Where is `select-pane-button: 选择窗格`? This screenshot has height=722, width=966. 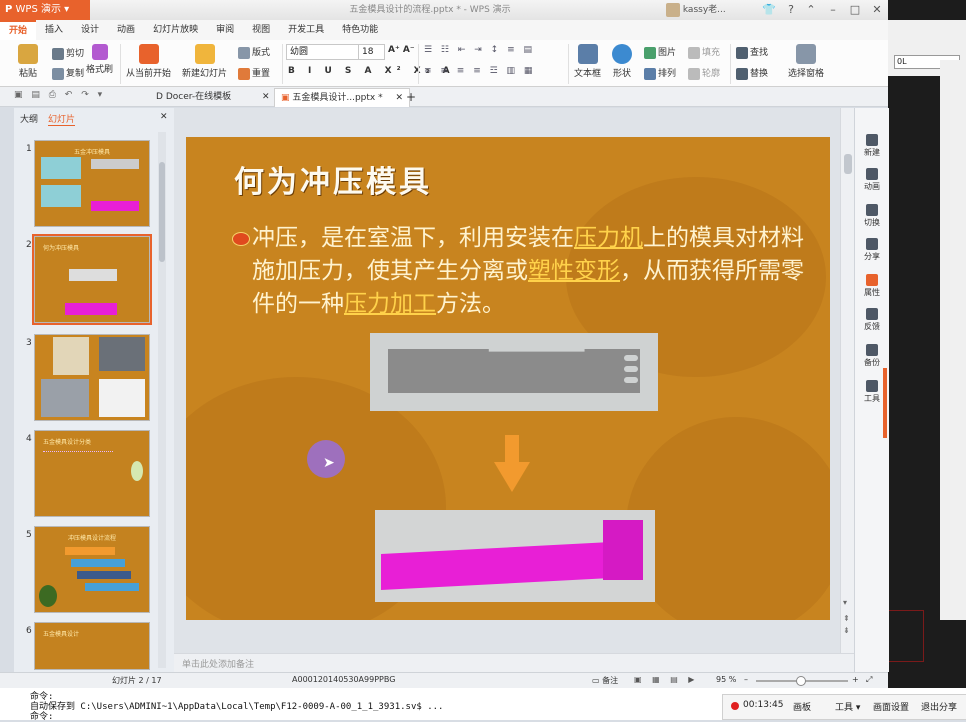
select-pane-button: 选择窗格 is located at coordinates (806, 61).